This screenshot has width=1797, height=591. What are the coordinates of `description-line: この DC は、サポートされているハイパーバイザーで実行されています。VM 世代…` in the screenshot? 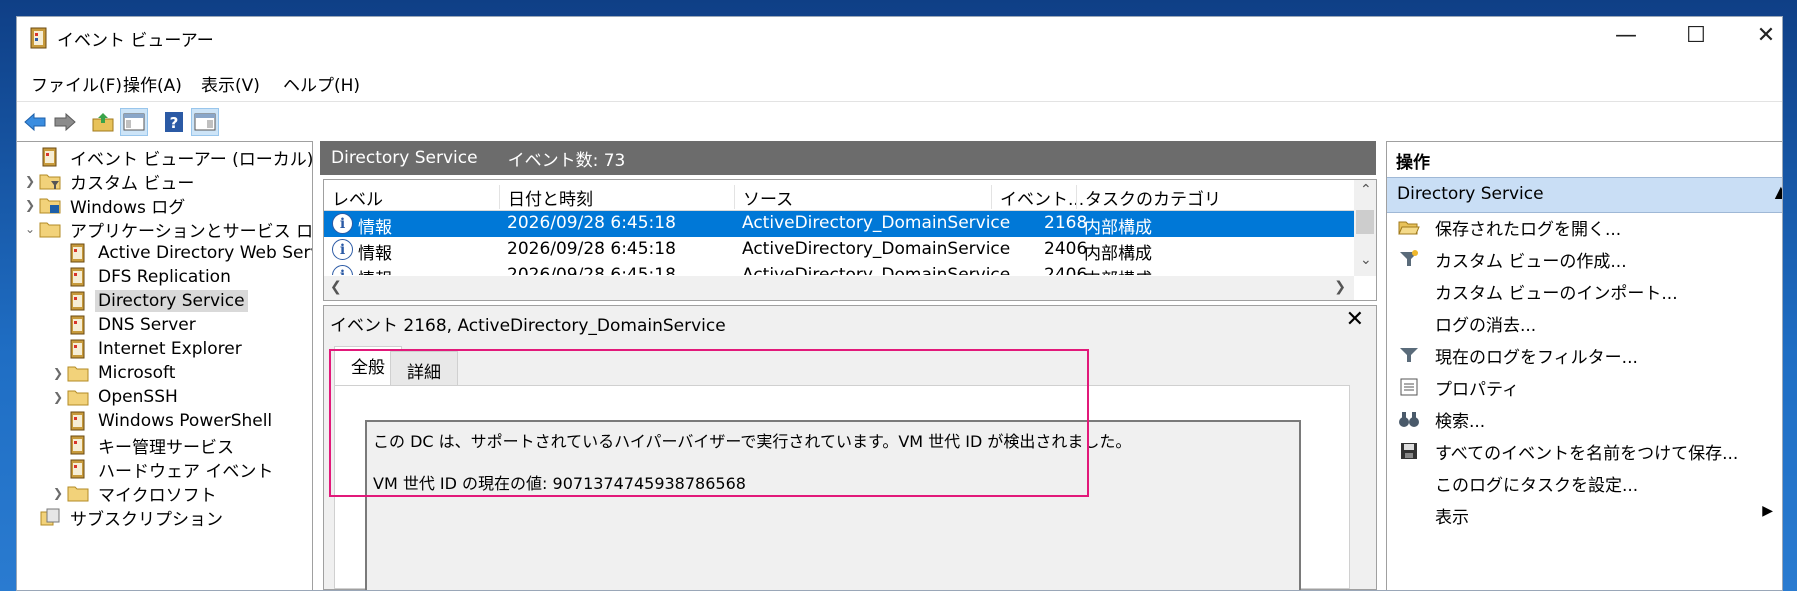 It's located at (752, 441).